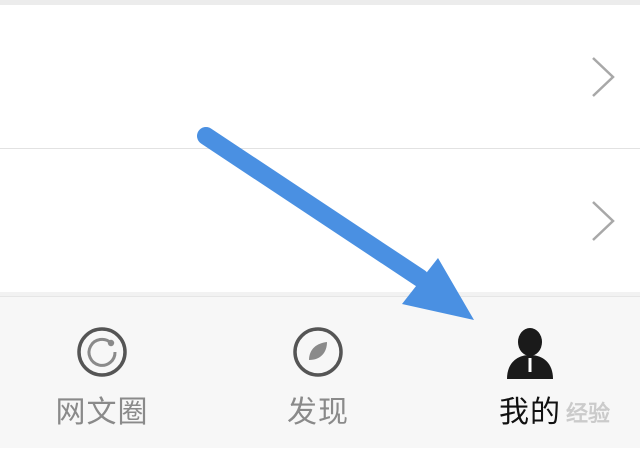 The width and height of the screenshot is (640, 449). I want to click on tab-label: 发现, so click(318, 412).